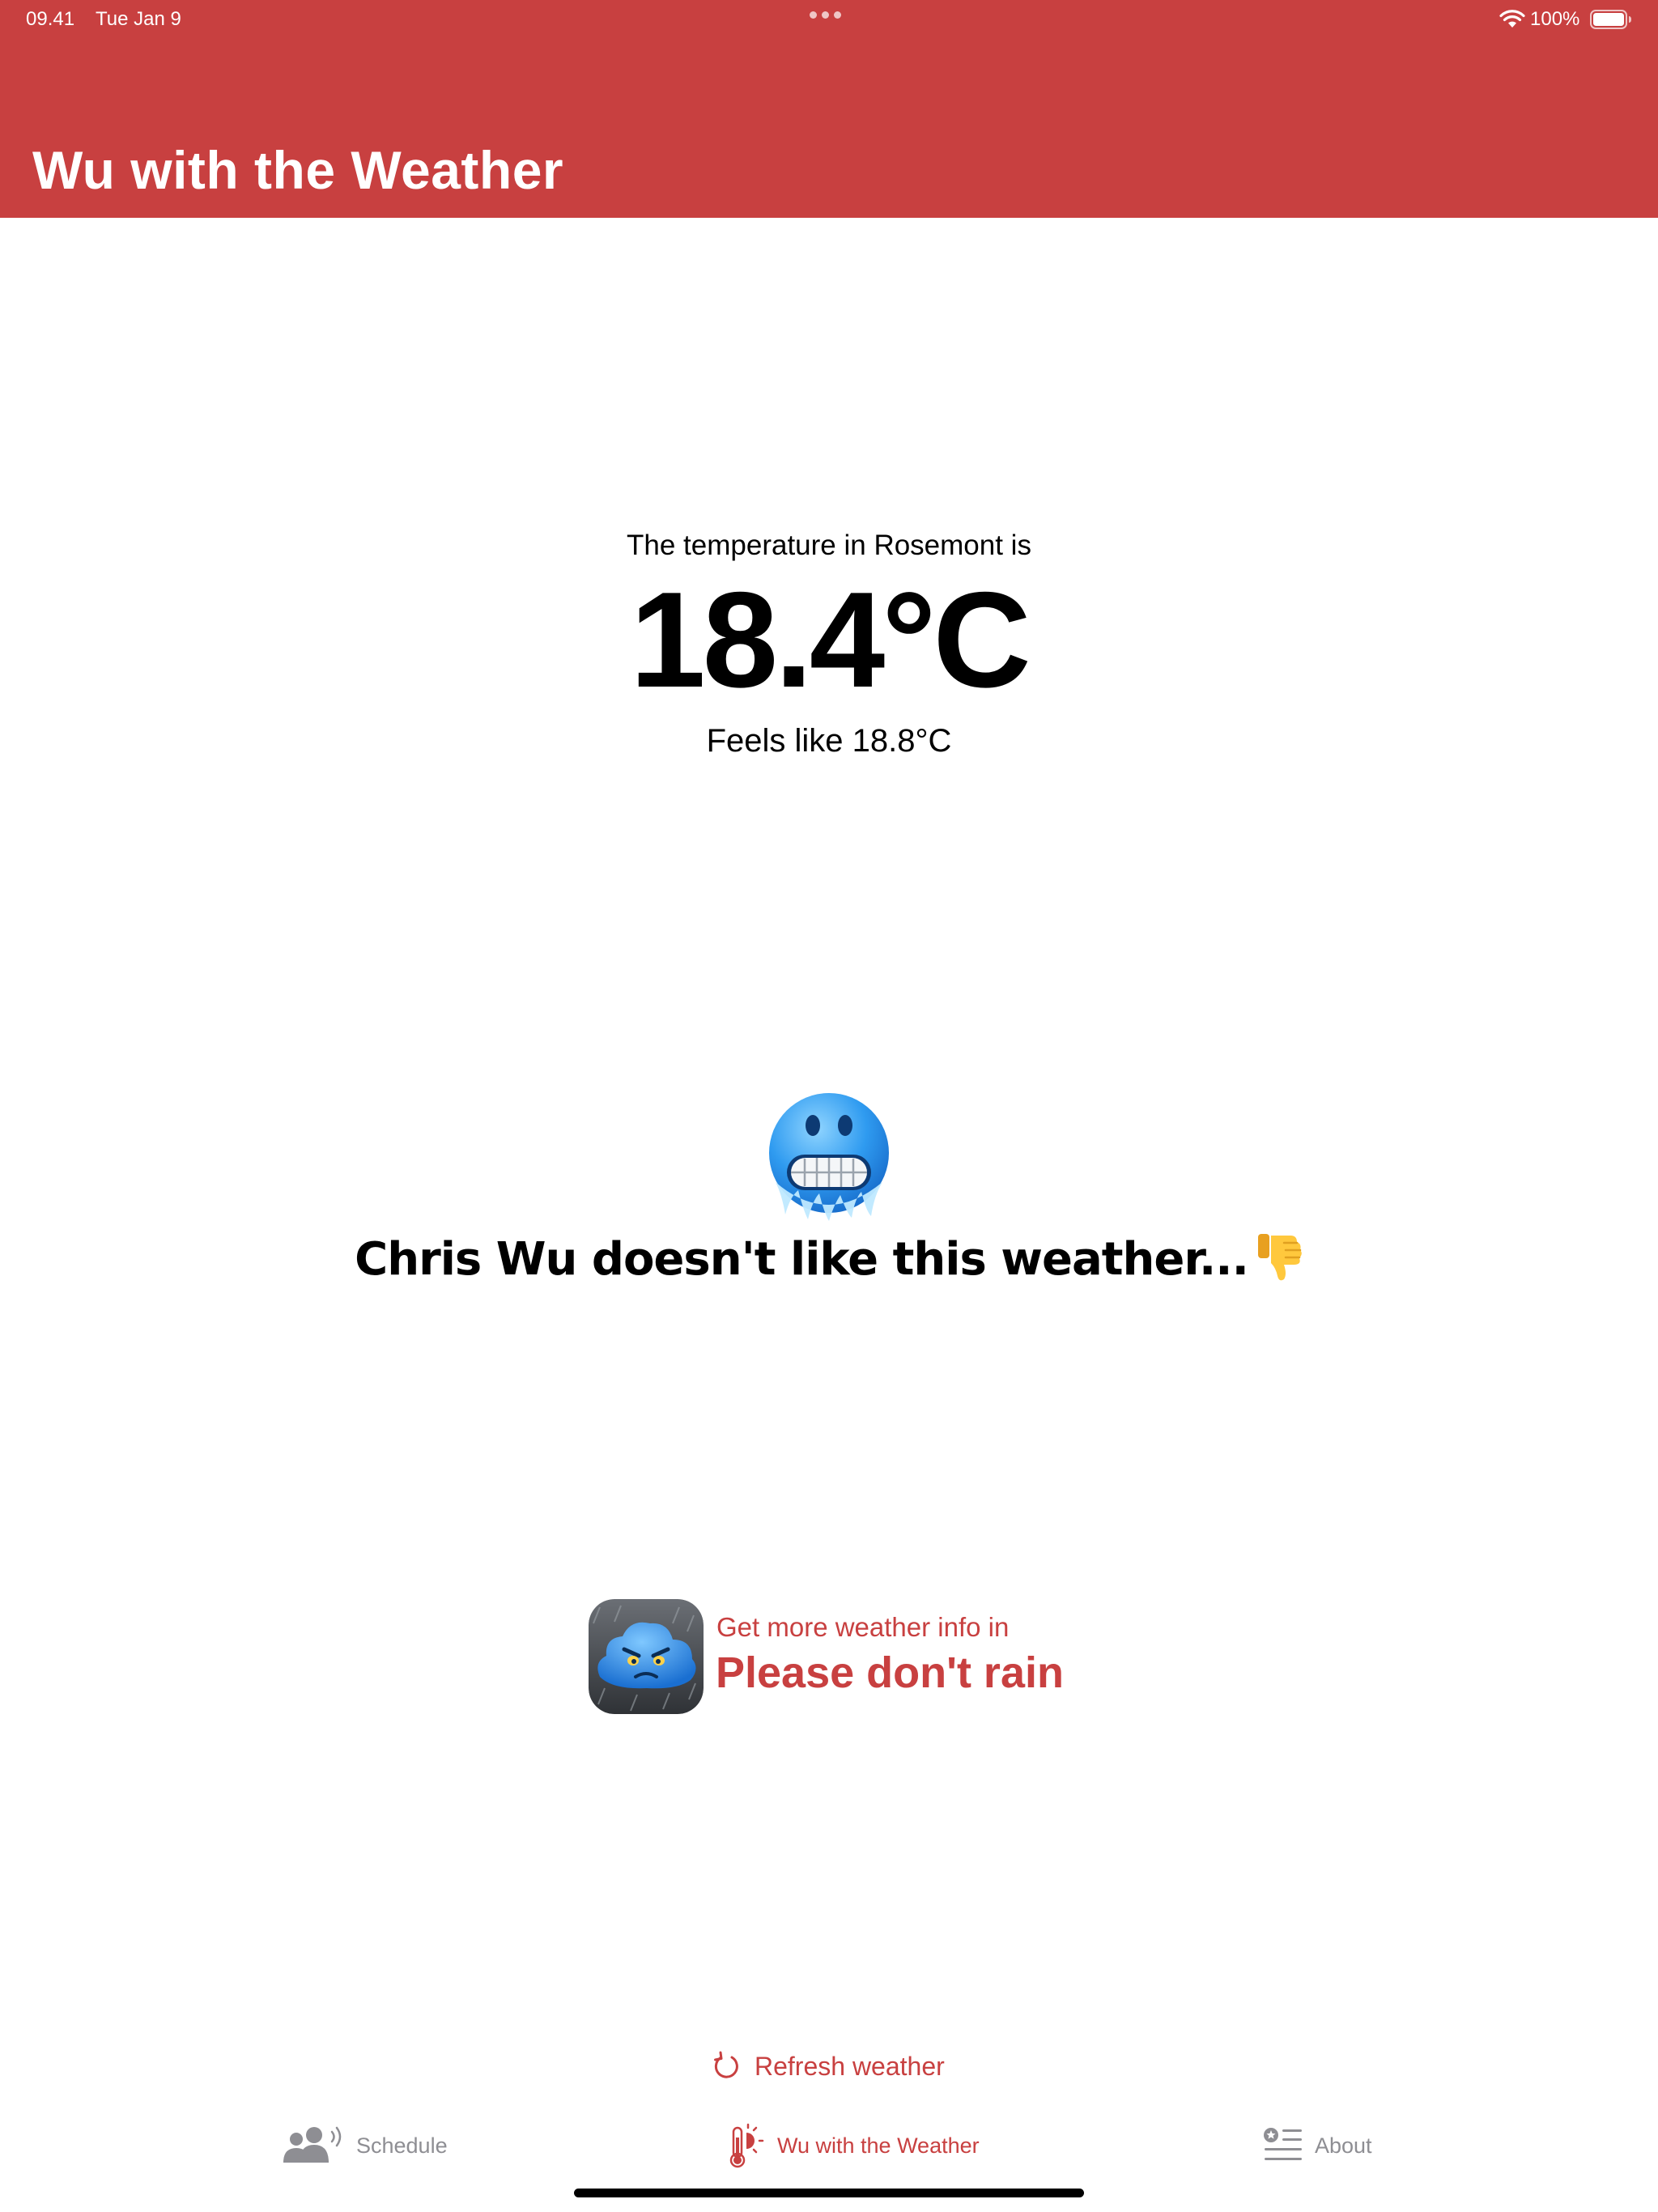 The height and width of the screenshot is (2212, 1658). Describe the element at coordinates (402, 2146) in the screenshot. I see `tab-schedule-label: Schedule` at that location.